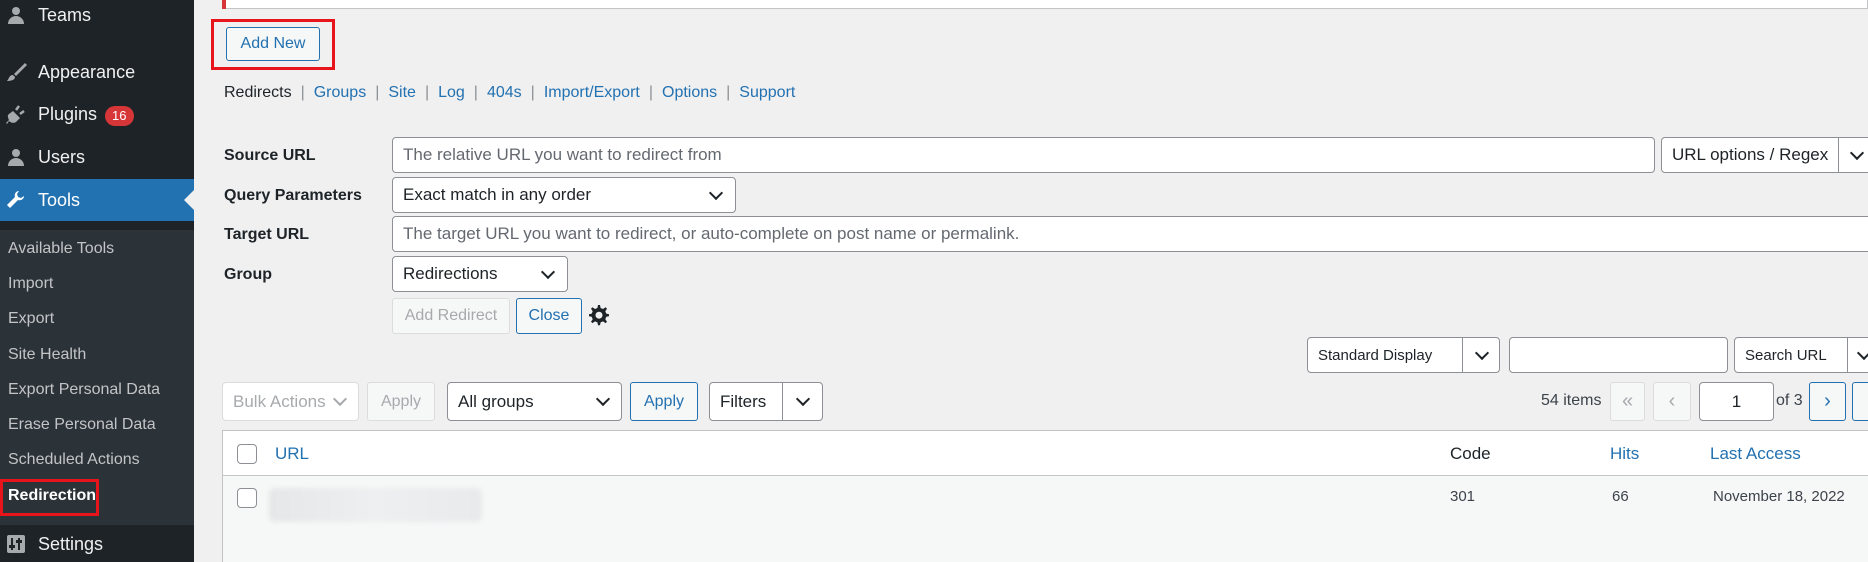  I want to click on menu-item-users: Users, so click(97, 157).